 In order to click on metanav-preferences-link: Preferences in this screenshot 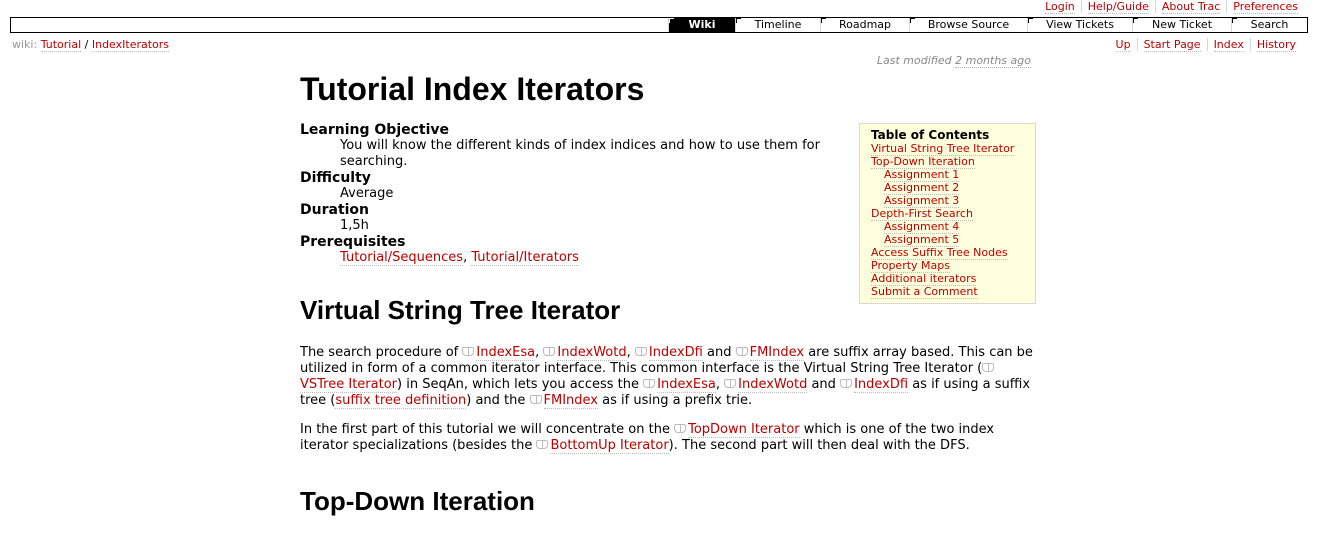, I will do `click(1265, 7)`.